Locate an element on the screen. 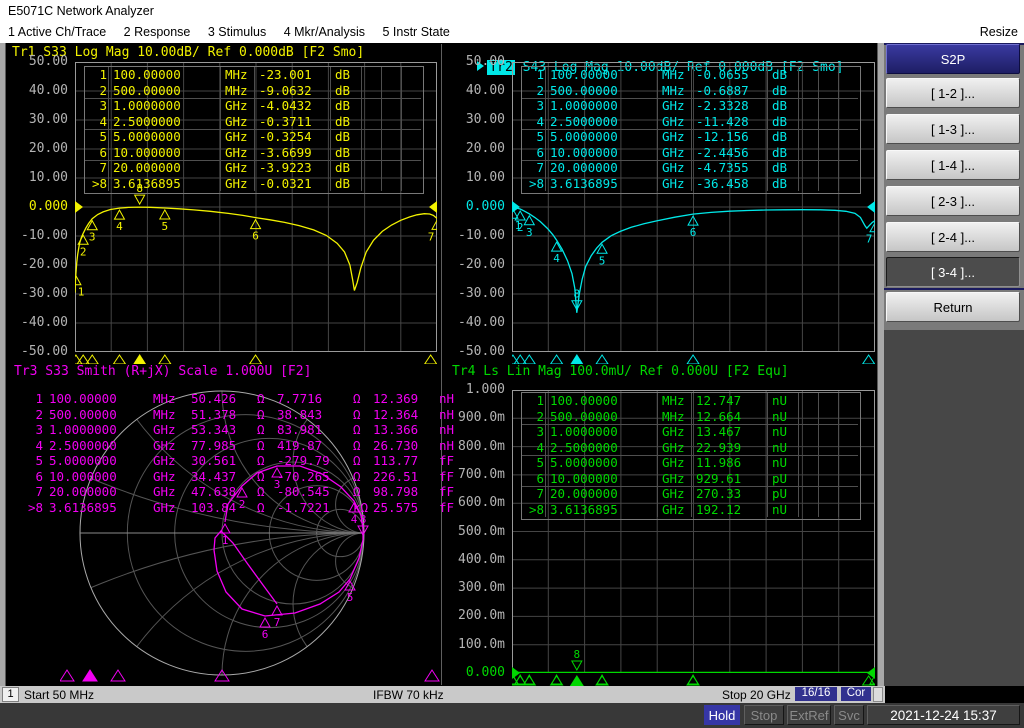 The height and width of the screenshot is (728, 1024). channel-number: 1 is located at coordinates (10, 694).